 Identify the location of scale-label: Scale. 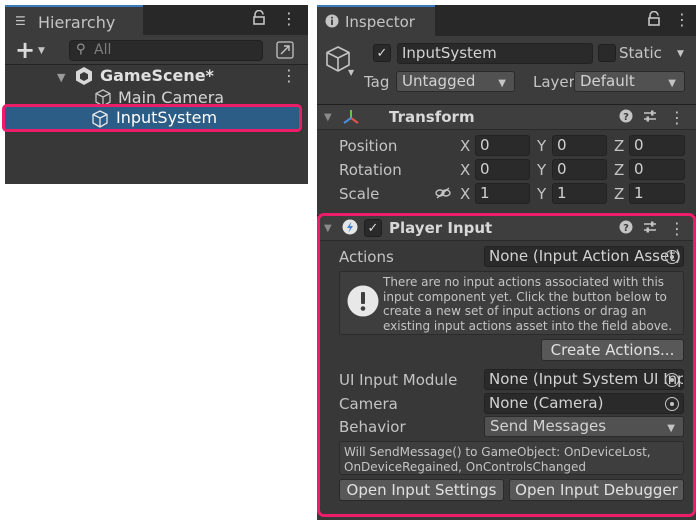
(359, 194).